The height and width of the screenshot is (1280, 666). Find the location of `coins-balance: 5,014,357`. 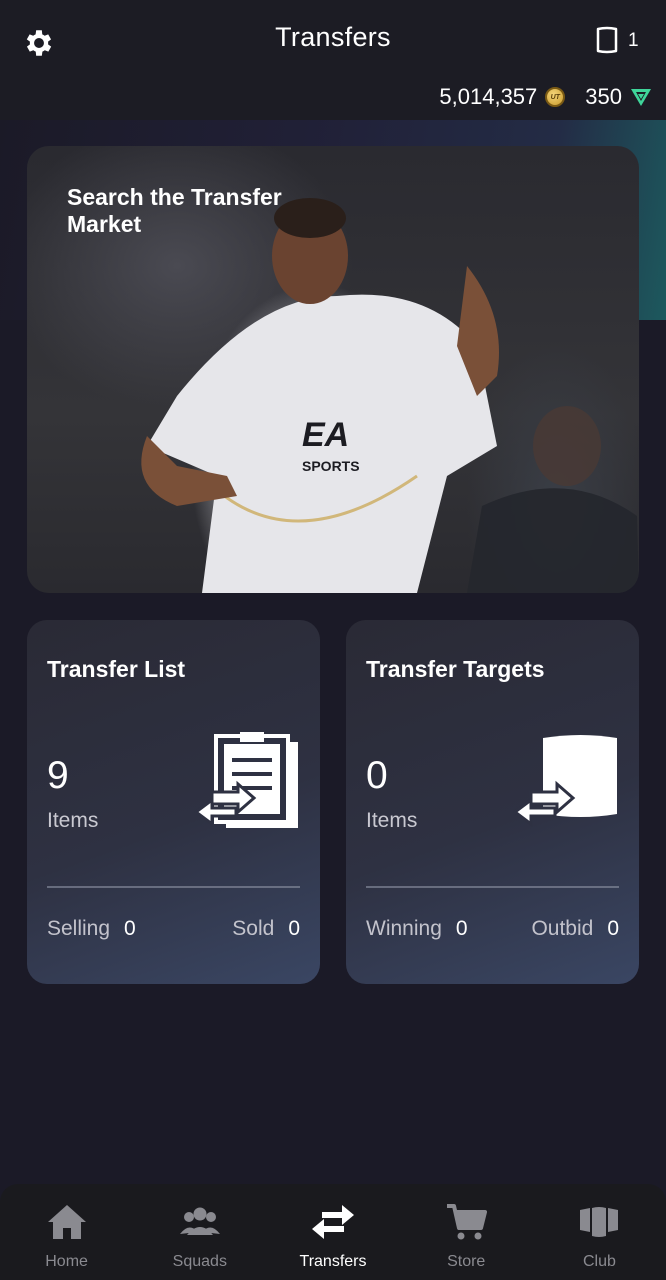

coins-balance: 5,014,357 is located at coordinates (488, 96).